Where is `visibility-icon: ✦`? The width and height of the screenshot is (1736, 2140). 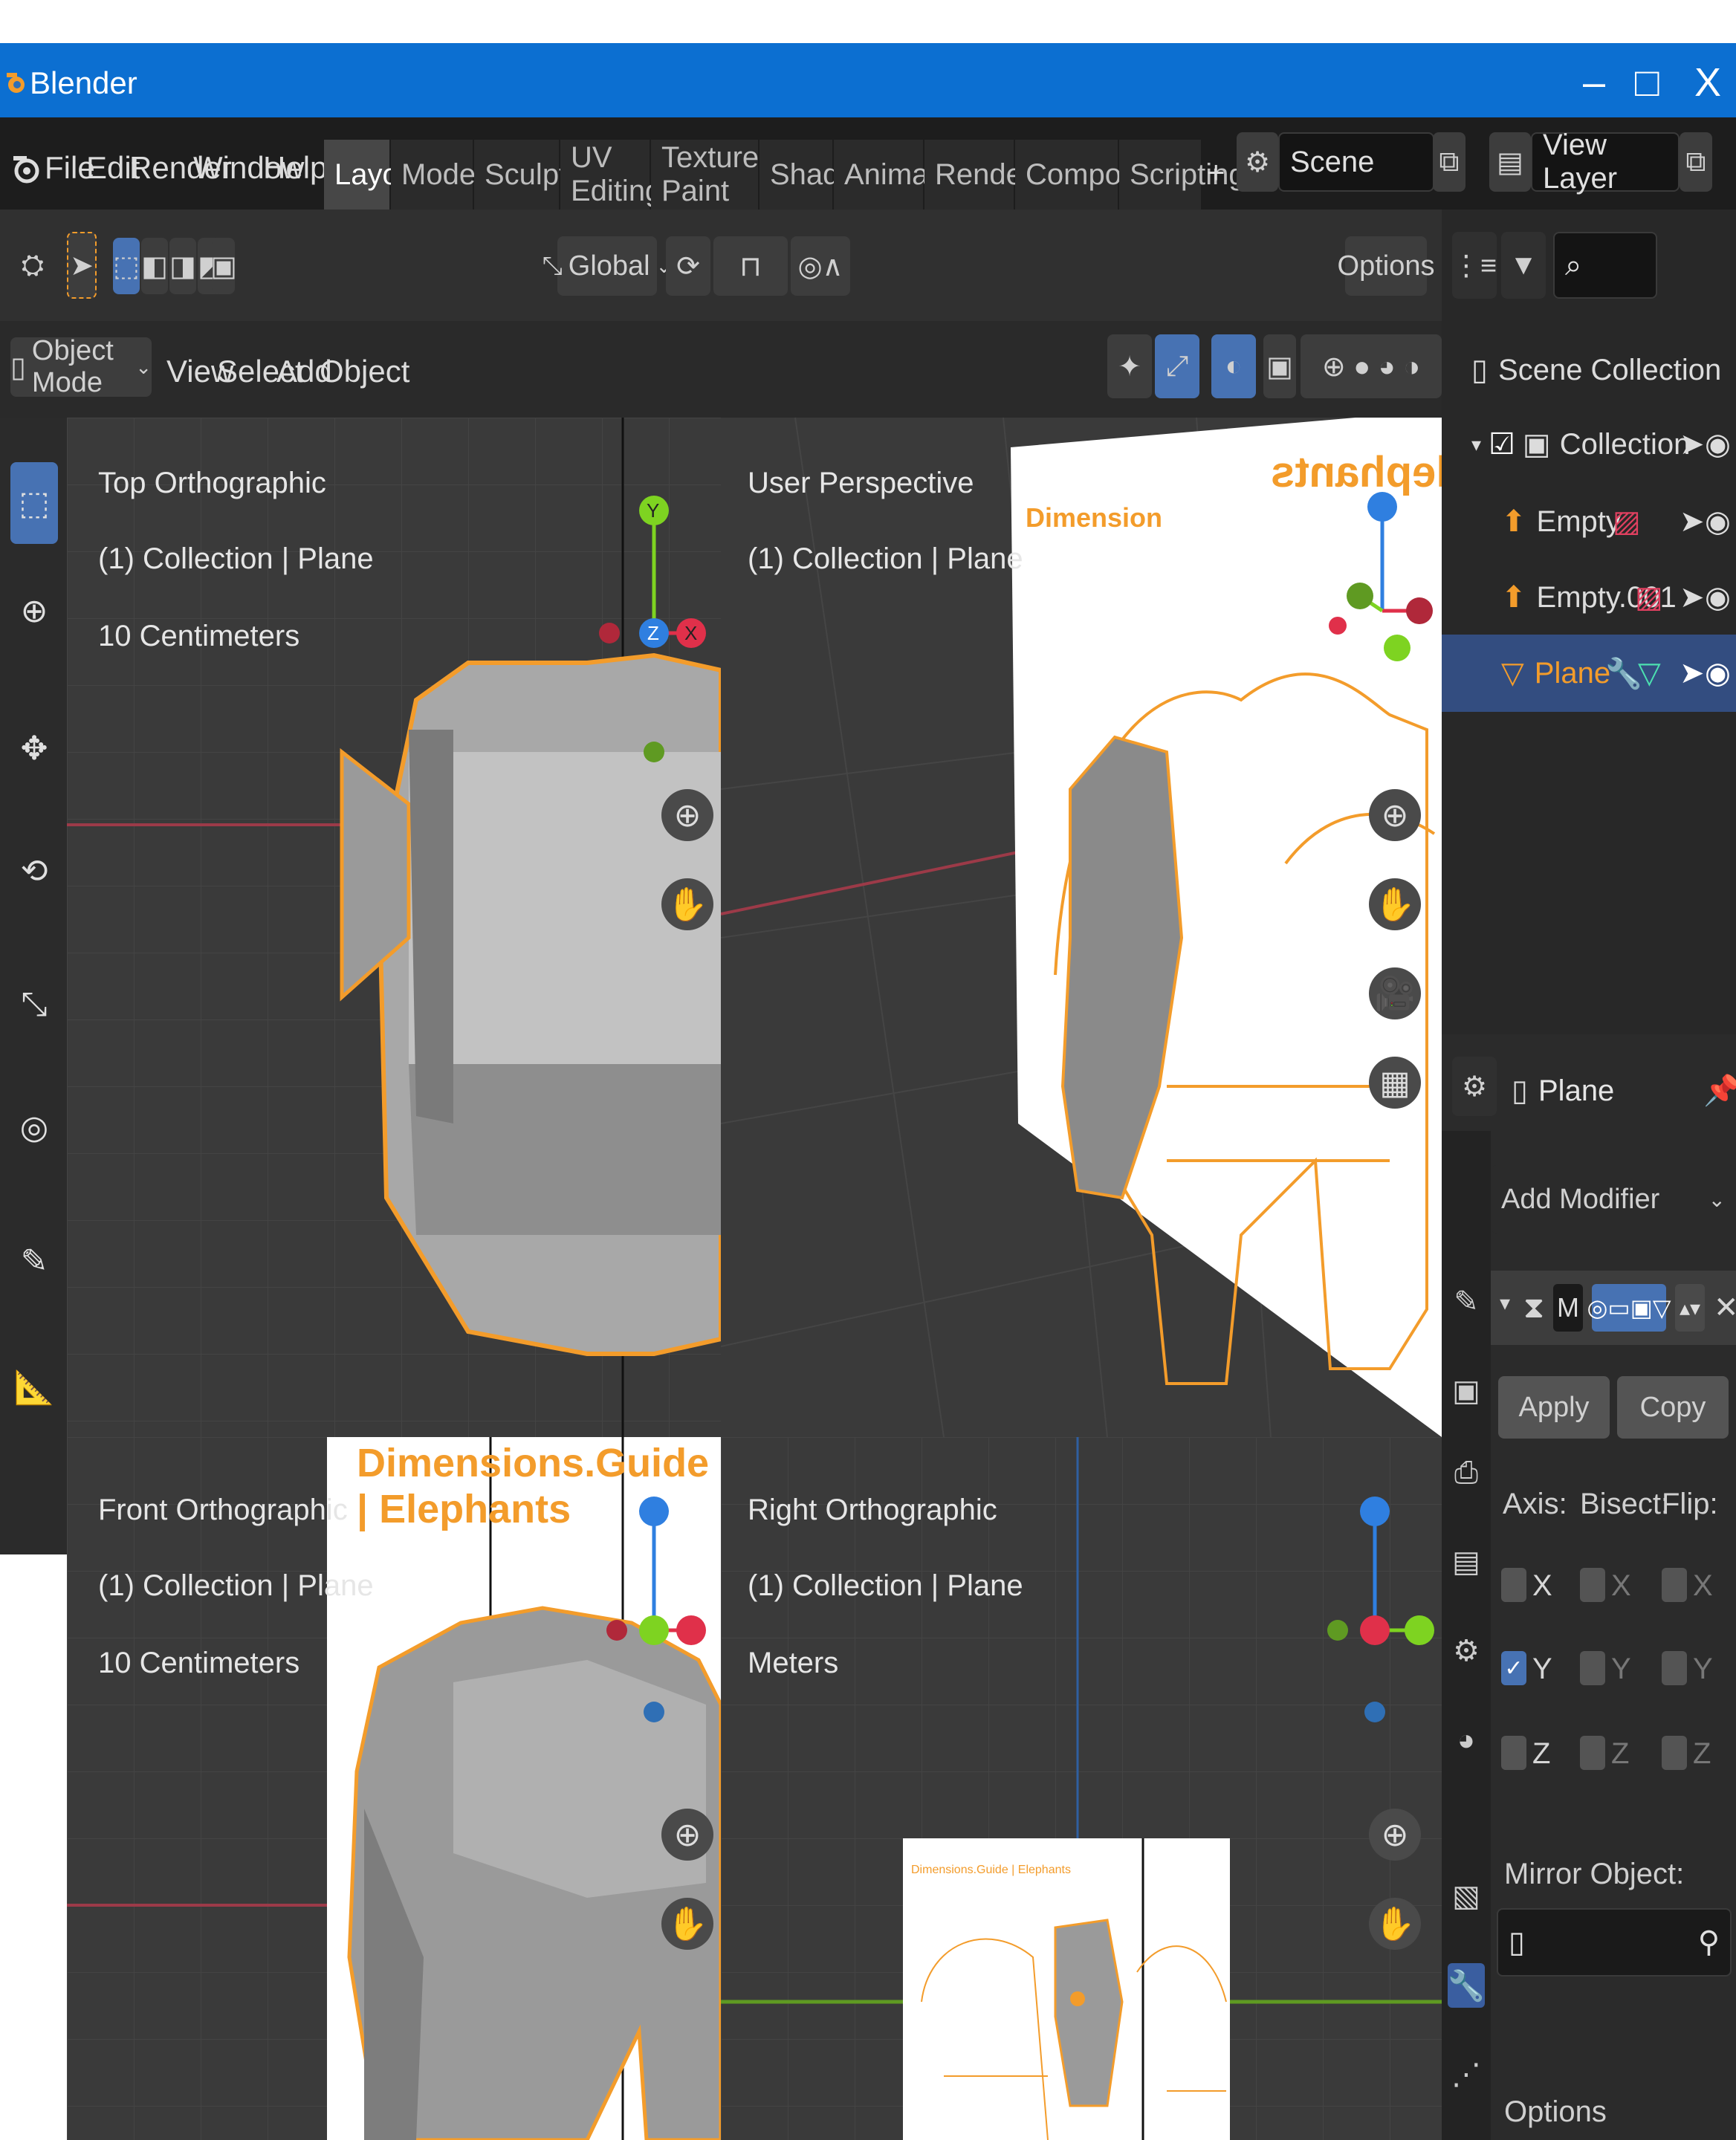
visibility-icon: ✦ is located at coordinates (1129, 366).